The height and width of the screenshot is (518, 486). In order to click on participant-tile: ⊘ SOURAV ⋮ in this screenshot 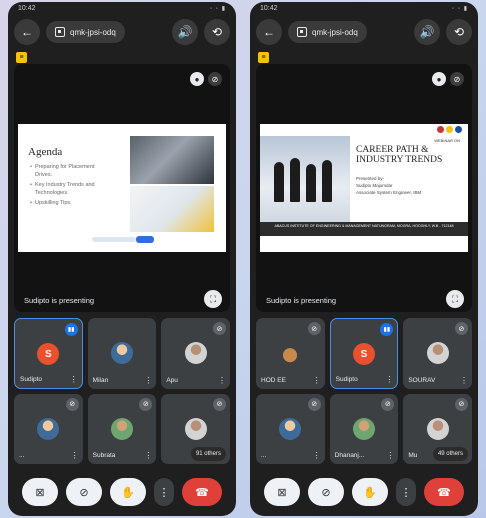, I will do `click(437, 353)`.